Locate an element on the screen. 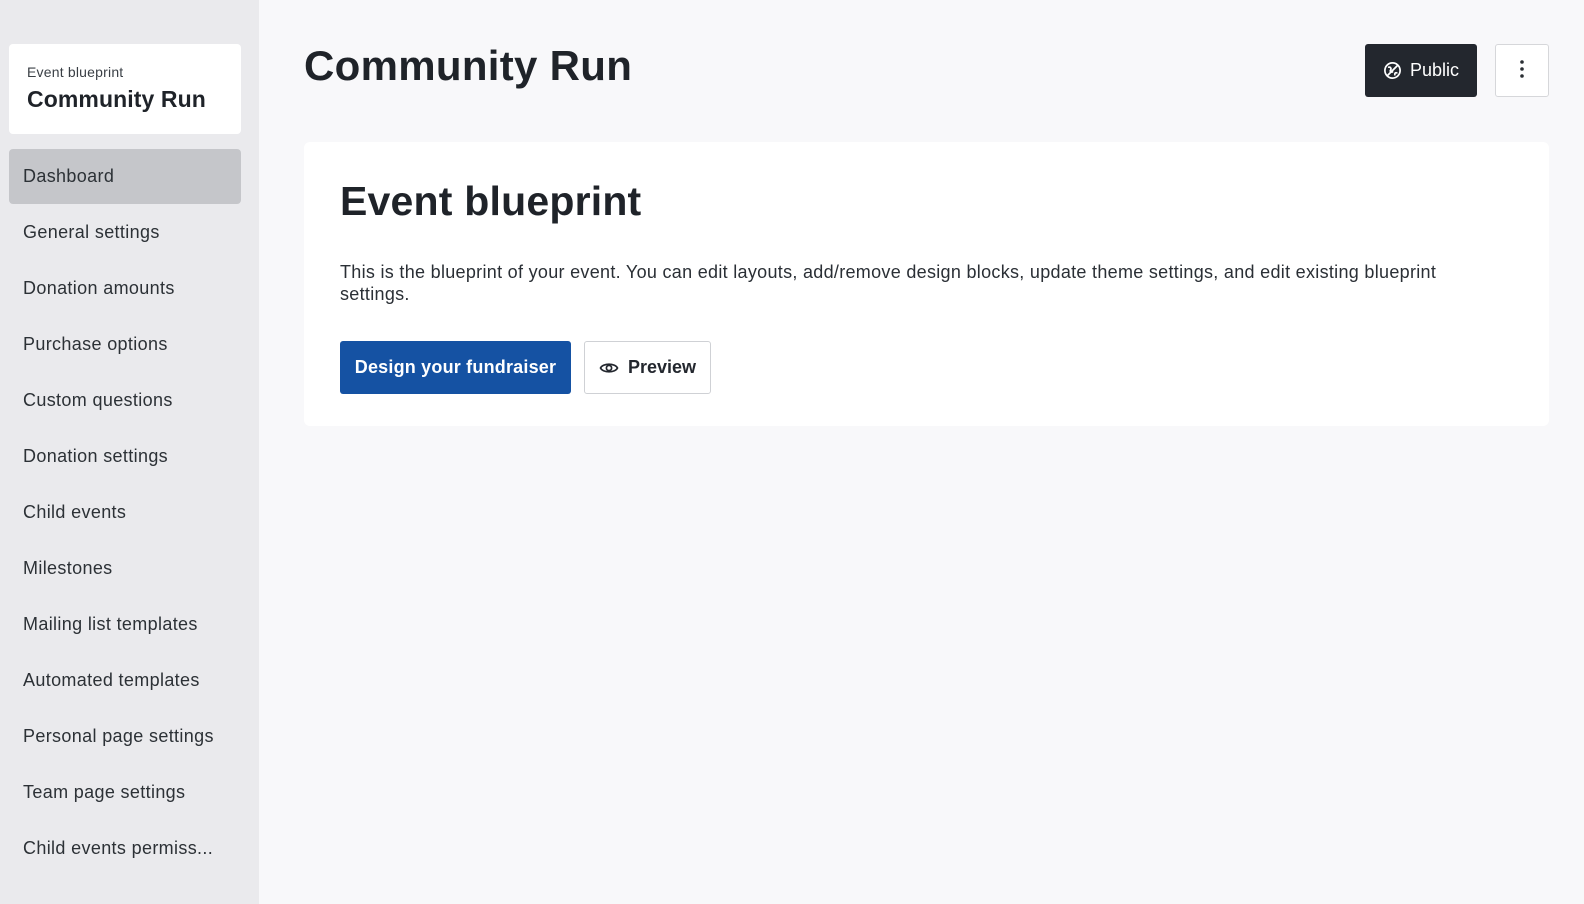  page-title: Community Run is located at coordinates (468, 65).